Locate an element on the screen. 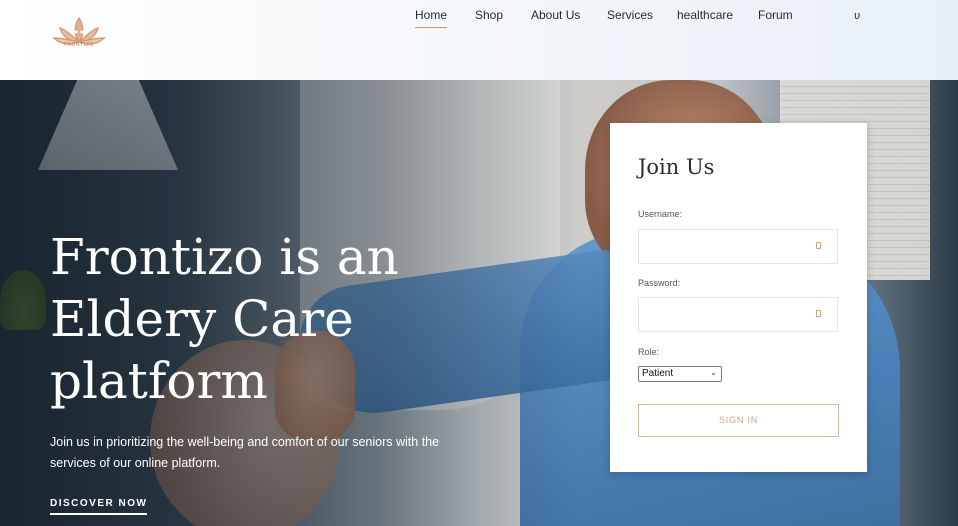 This screenshot has width=958, height=526. role-select: Patient ⌄ is located at coordinates (680, 374).